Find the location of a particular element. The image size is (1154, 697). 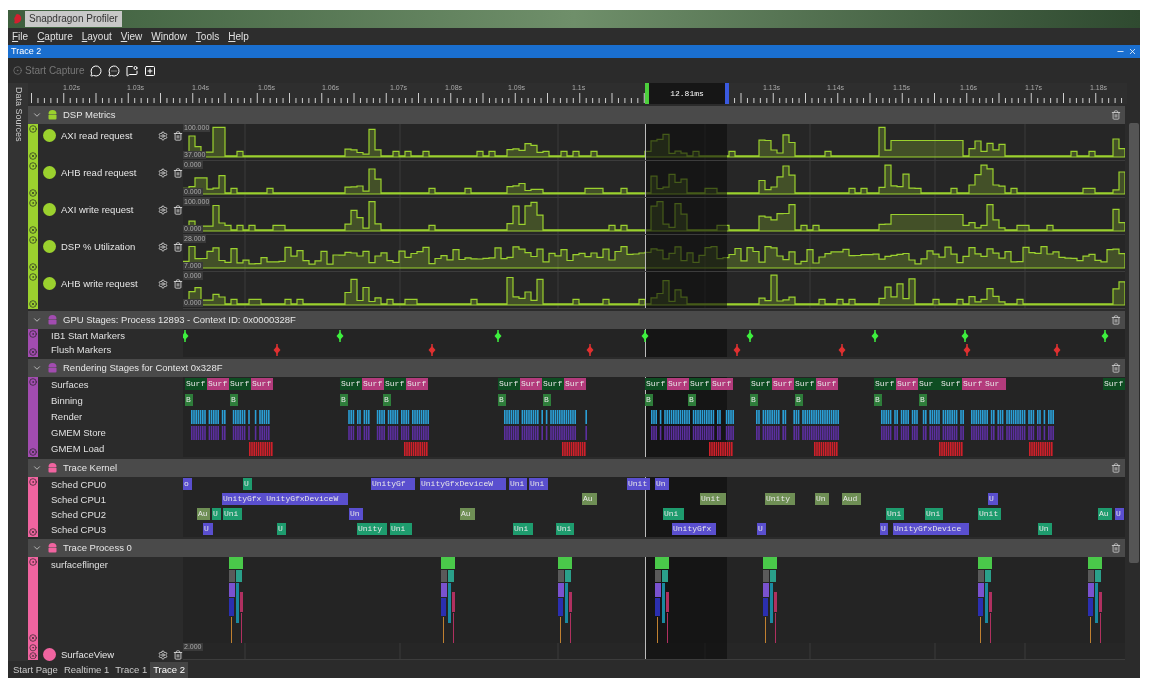

track-name: Binning is located at coordinates (67, 401).